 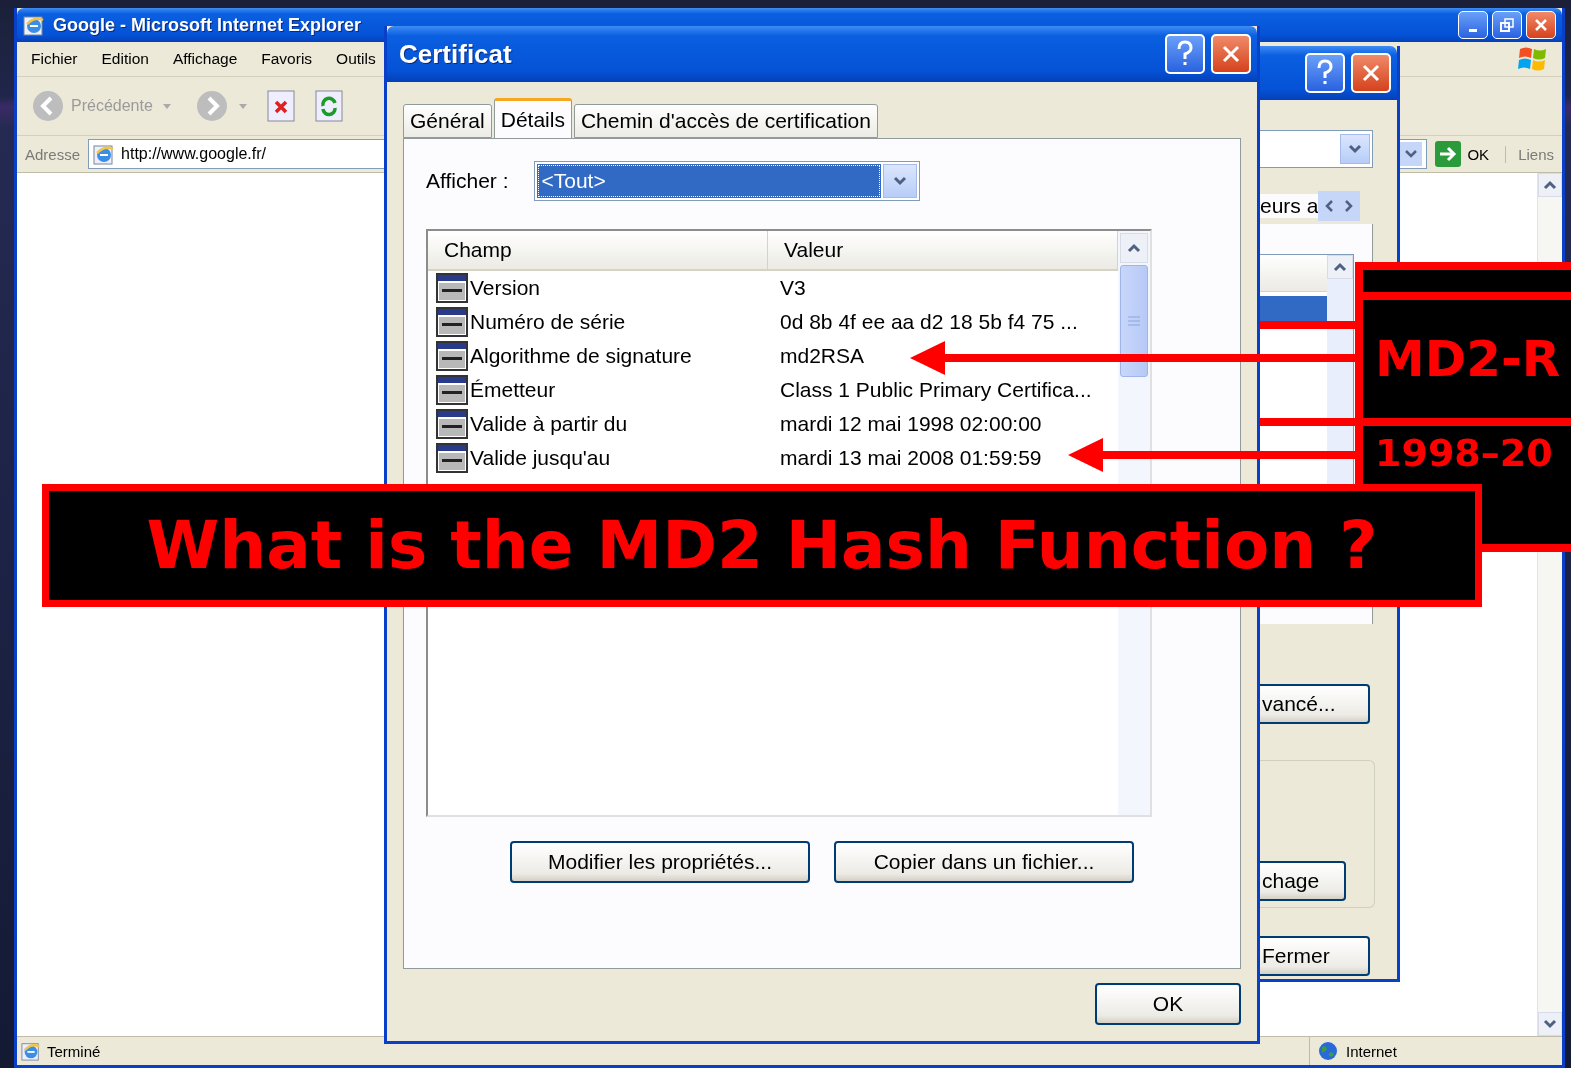 What do you see at coordinates (74, 1051) in the screenshot?
I see `status-text: Terminé` at bounding box center [74, 1051].